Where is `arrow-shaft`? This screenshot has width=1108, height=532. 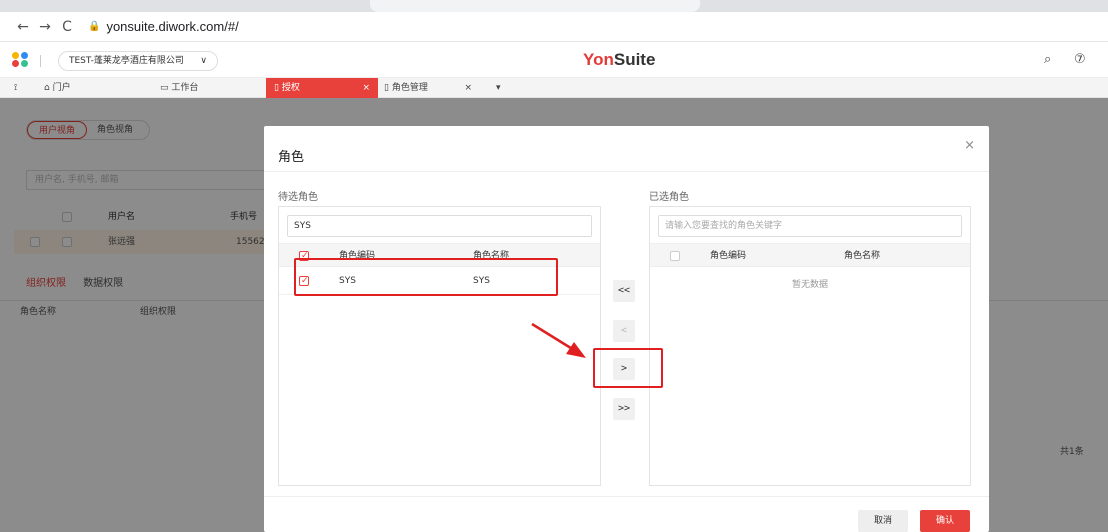 arrow-shaft is located at coordinates (553, 337).